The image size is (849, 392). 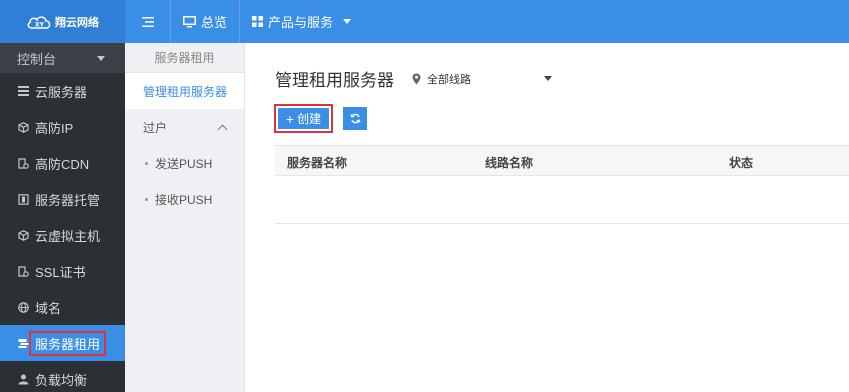 What do you see at coordinates (214, 22) in the screenshot?
I see `overview-label: 总览` at bounding box center [214, 22].